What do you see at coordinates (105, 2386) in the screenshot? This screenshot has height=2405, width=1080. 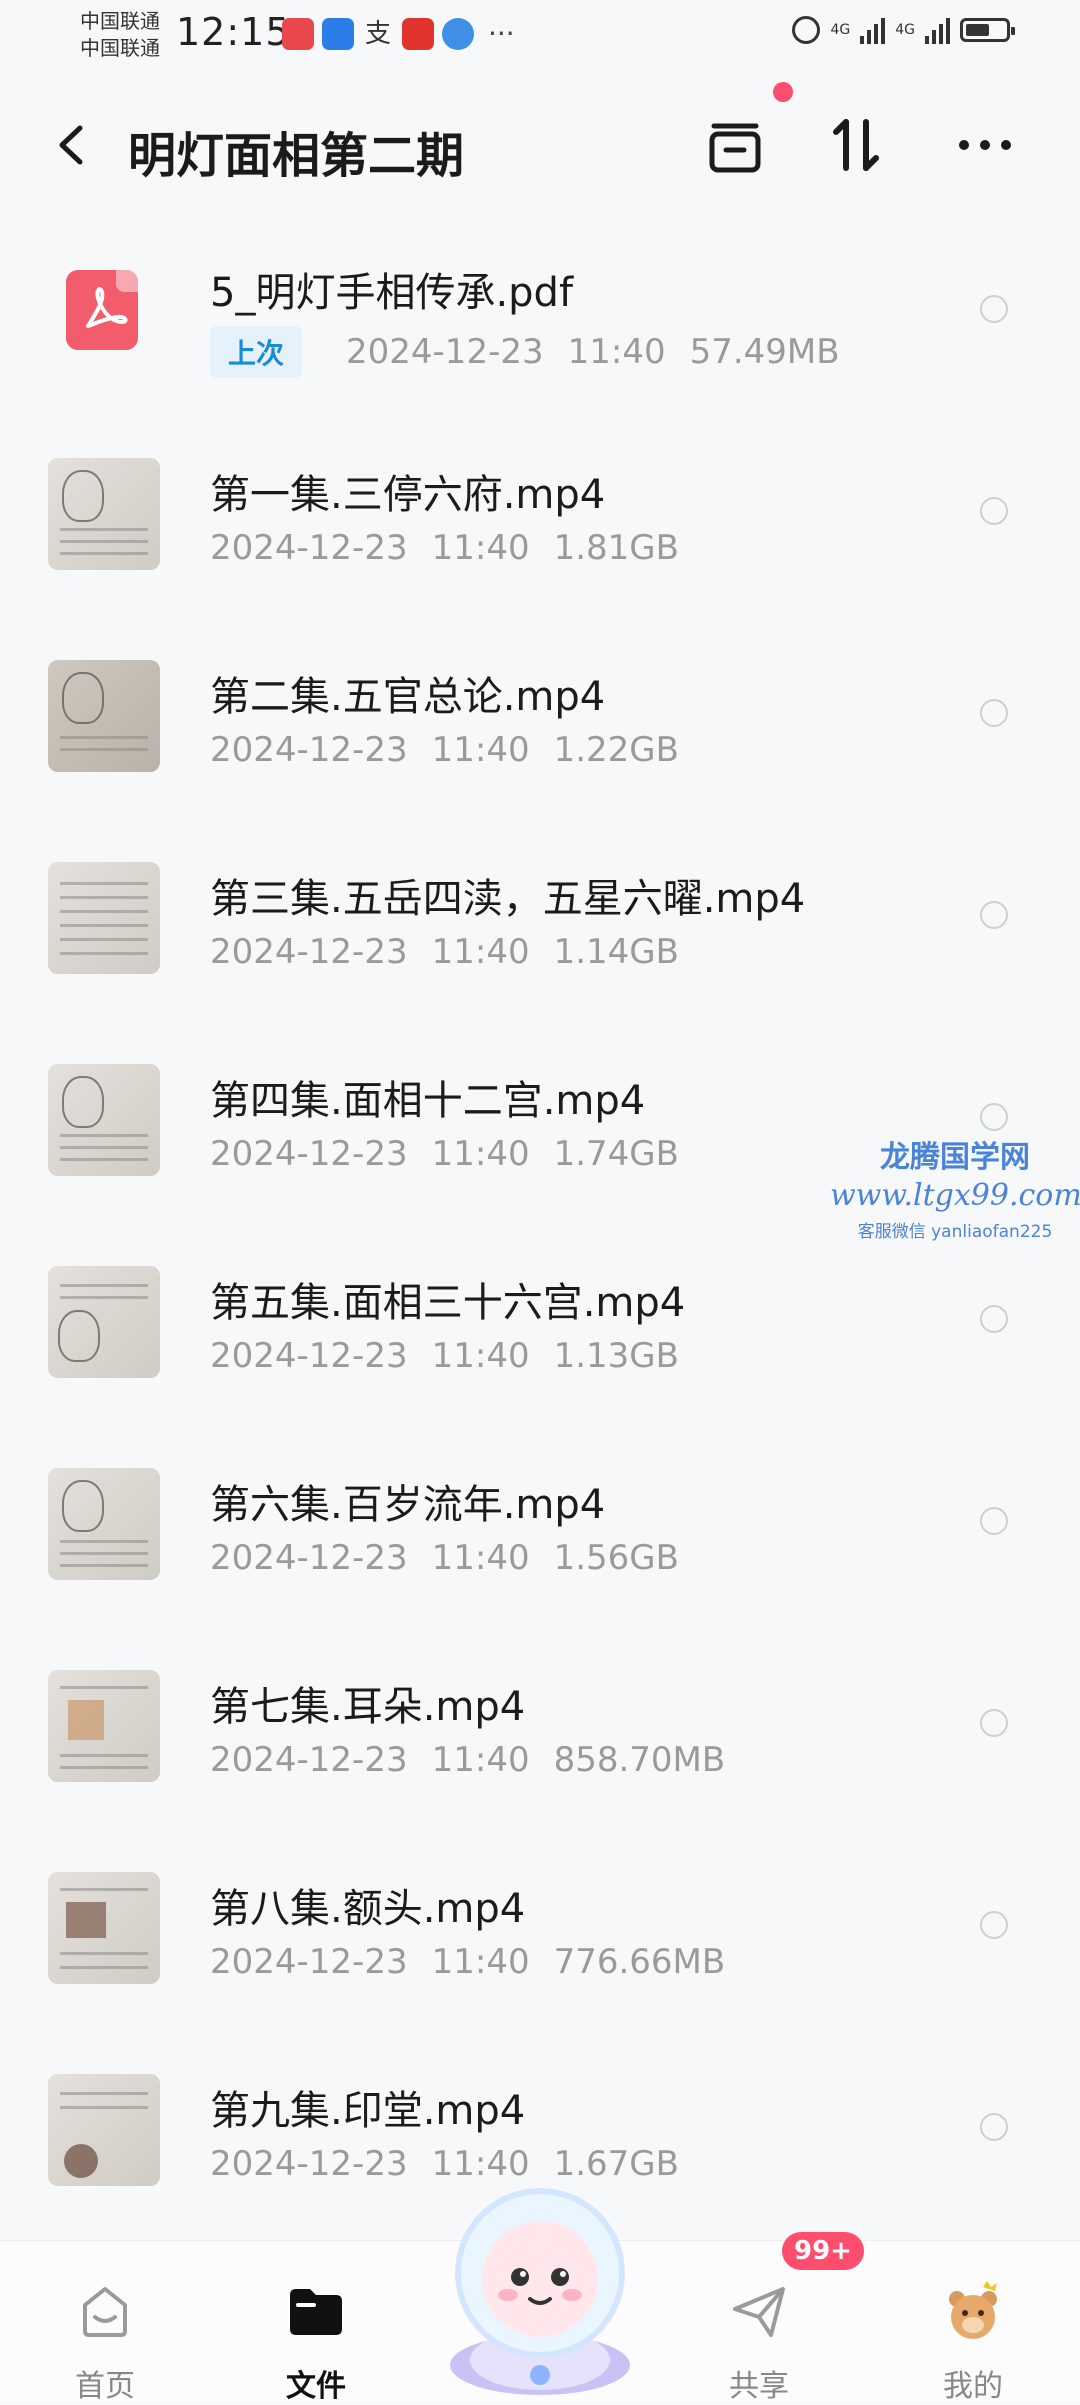 I see `nav-home-label: 首页` at bounding box center [105, 2386].